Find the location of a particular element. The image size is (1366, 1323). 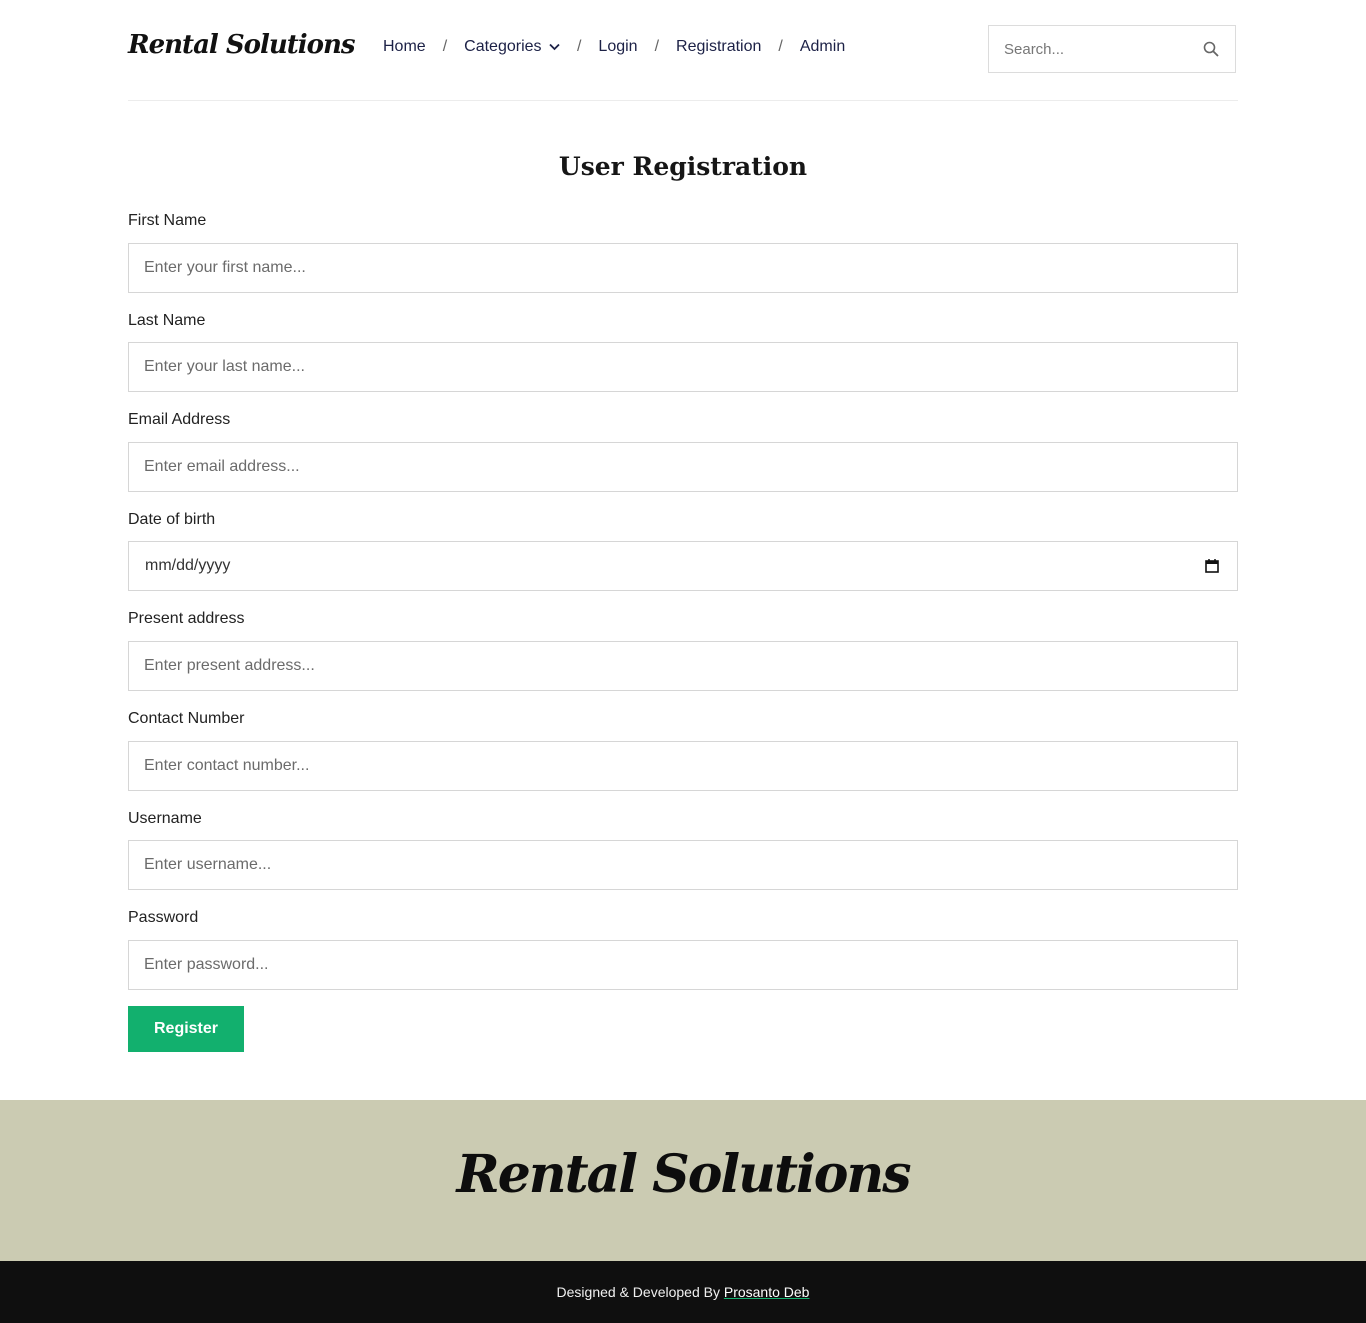

page-title: User Registration is located at coordinates (683, 166).